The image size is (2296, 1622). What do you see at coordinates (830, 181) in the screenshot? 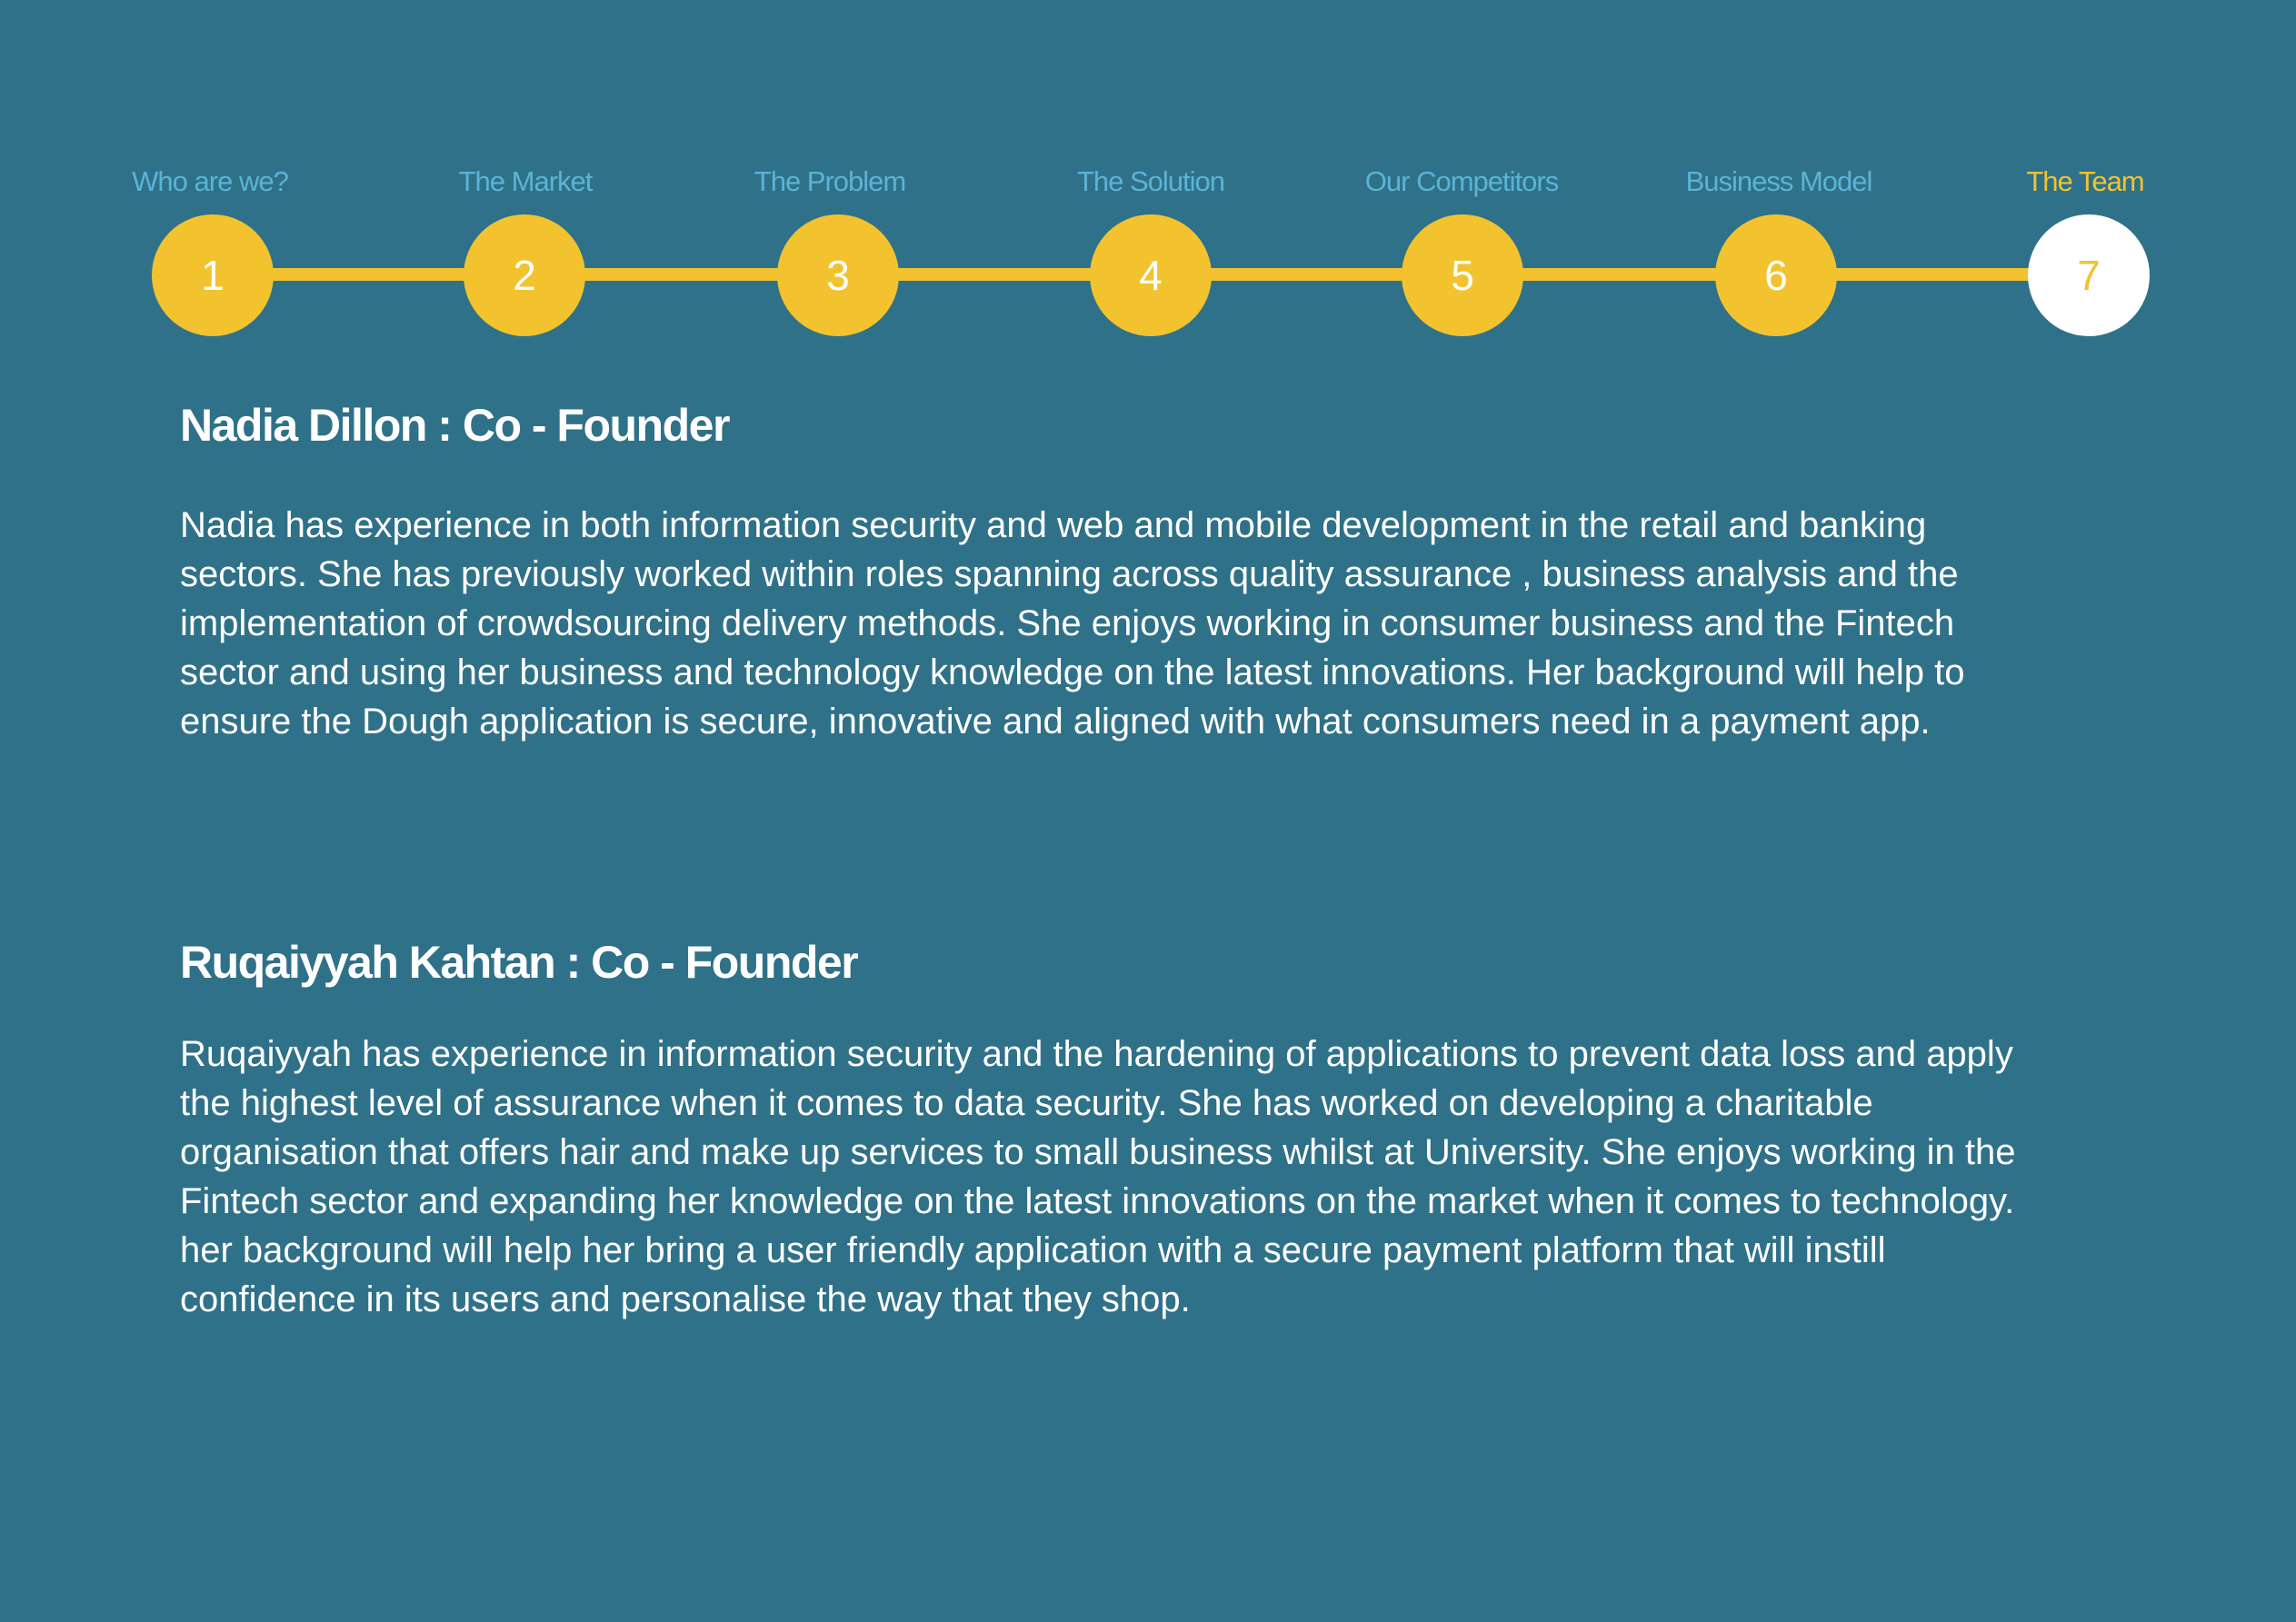
I see `step-label-the-problem: The Problem` at bounding box center [830, 181].